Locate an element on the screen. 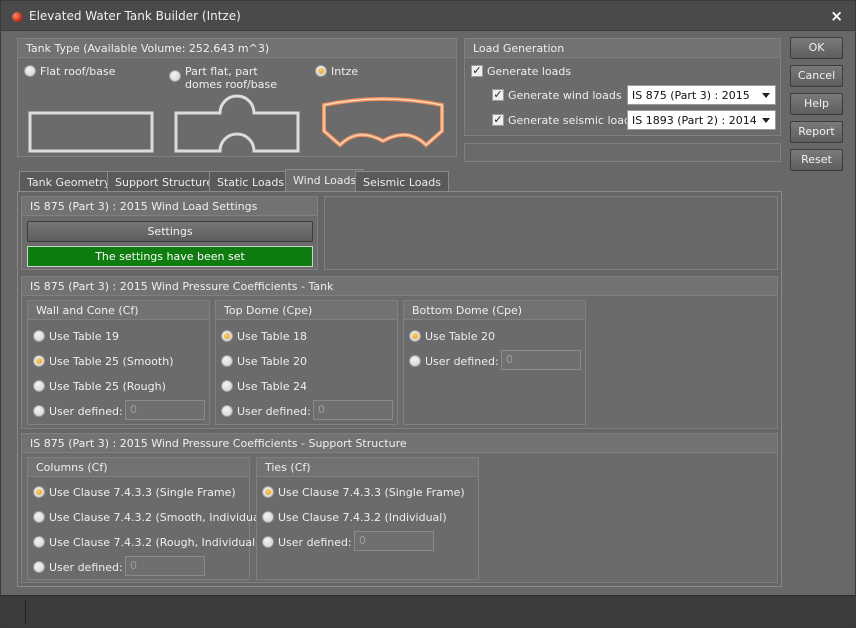 The width and height of the screenshot is (856, 628). radio-columns-rough is located at coordinates (39, 542).